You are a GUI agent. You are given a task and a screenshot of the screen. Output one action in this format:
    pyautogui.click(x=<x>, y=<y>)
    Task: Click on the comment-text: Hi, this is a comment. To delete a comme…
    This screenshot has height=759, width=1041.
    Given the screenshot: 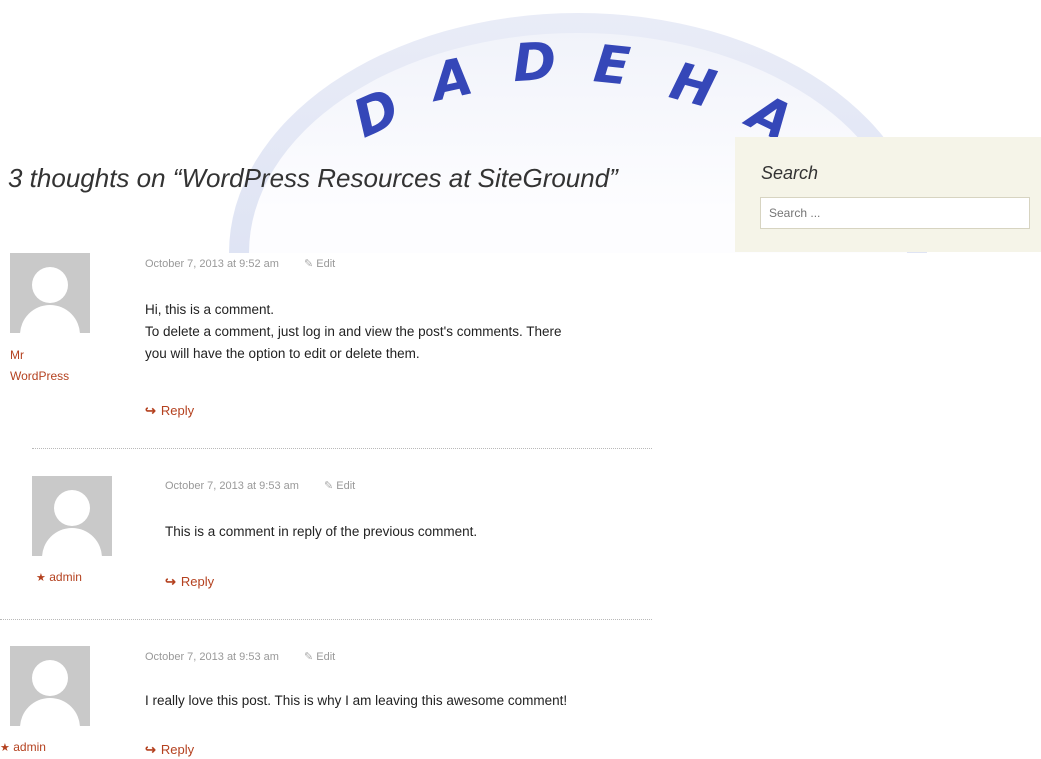 What is the action you would take?
    pyautogui.click(x=405, y=332)
    